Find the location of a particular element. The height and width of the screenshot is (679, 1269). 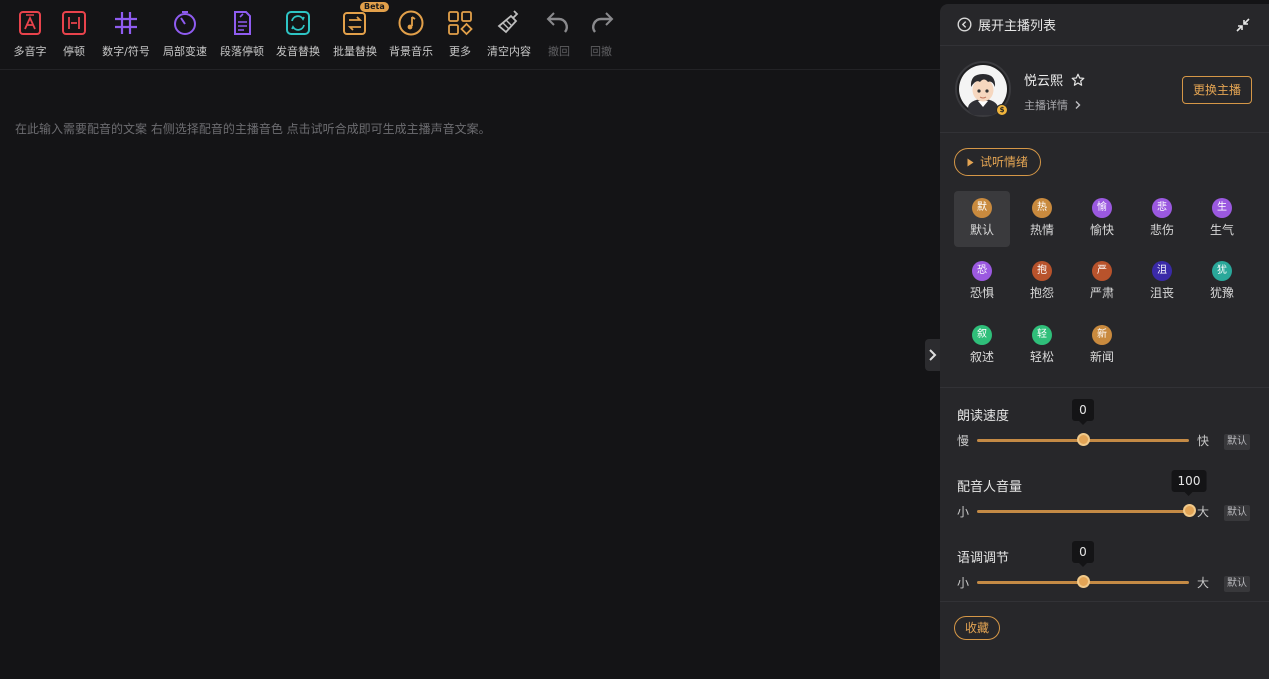

vip-badge-icon: $ is located at coordinates (1002, 110).